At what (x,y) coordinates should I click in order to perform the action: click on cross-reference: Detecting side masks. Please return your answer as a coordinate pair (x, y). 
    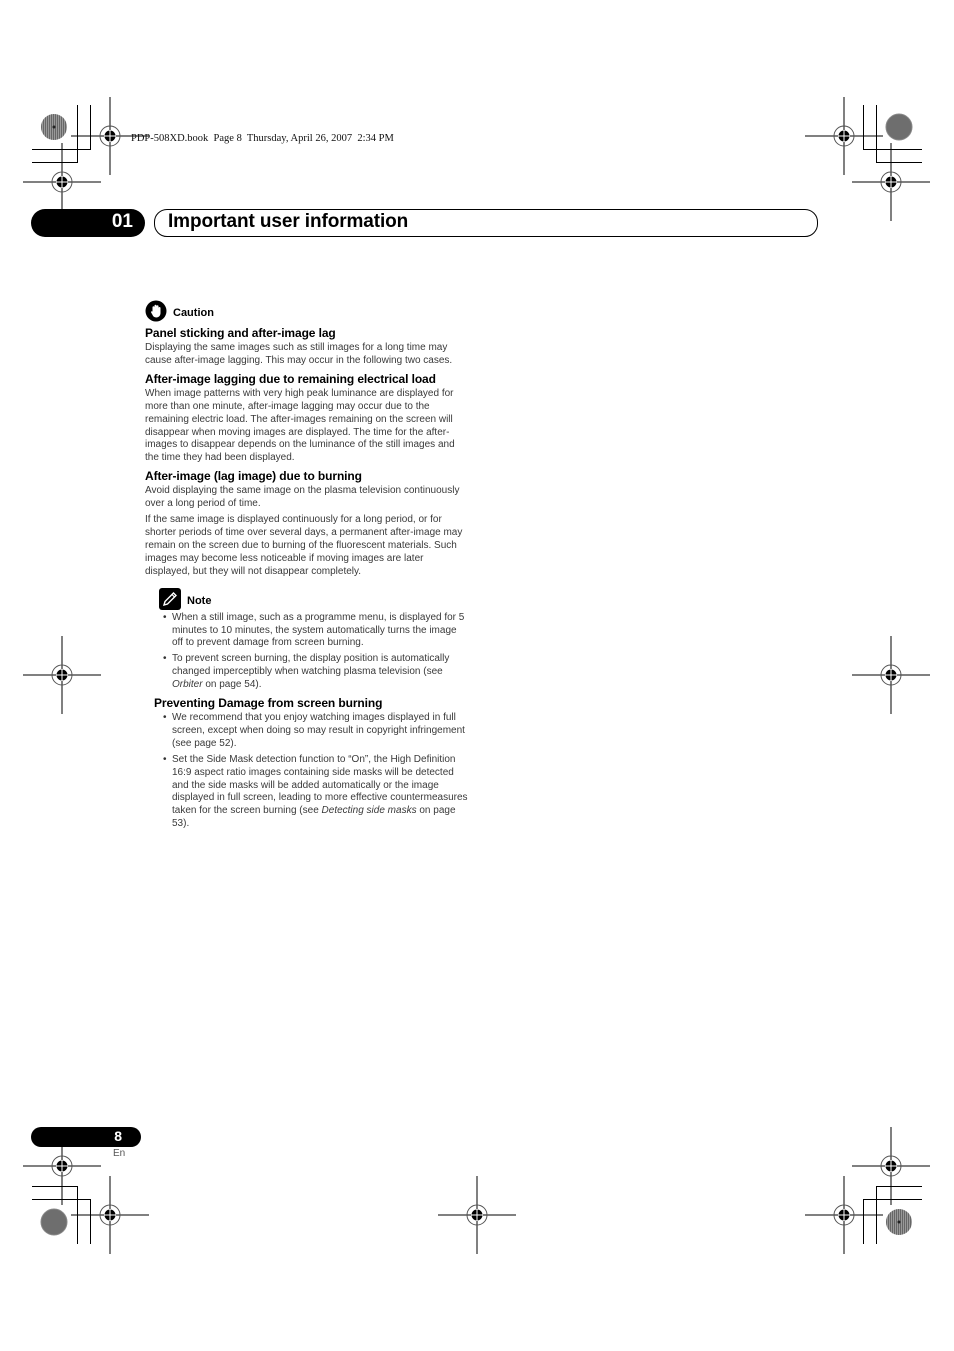
    Looking at the image, I should click on (369, 811).